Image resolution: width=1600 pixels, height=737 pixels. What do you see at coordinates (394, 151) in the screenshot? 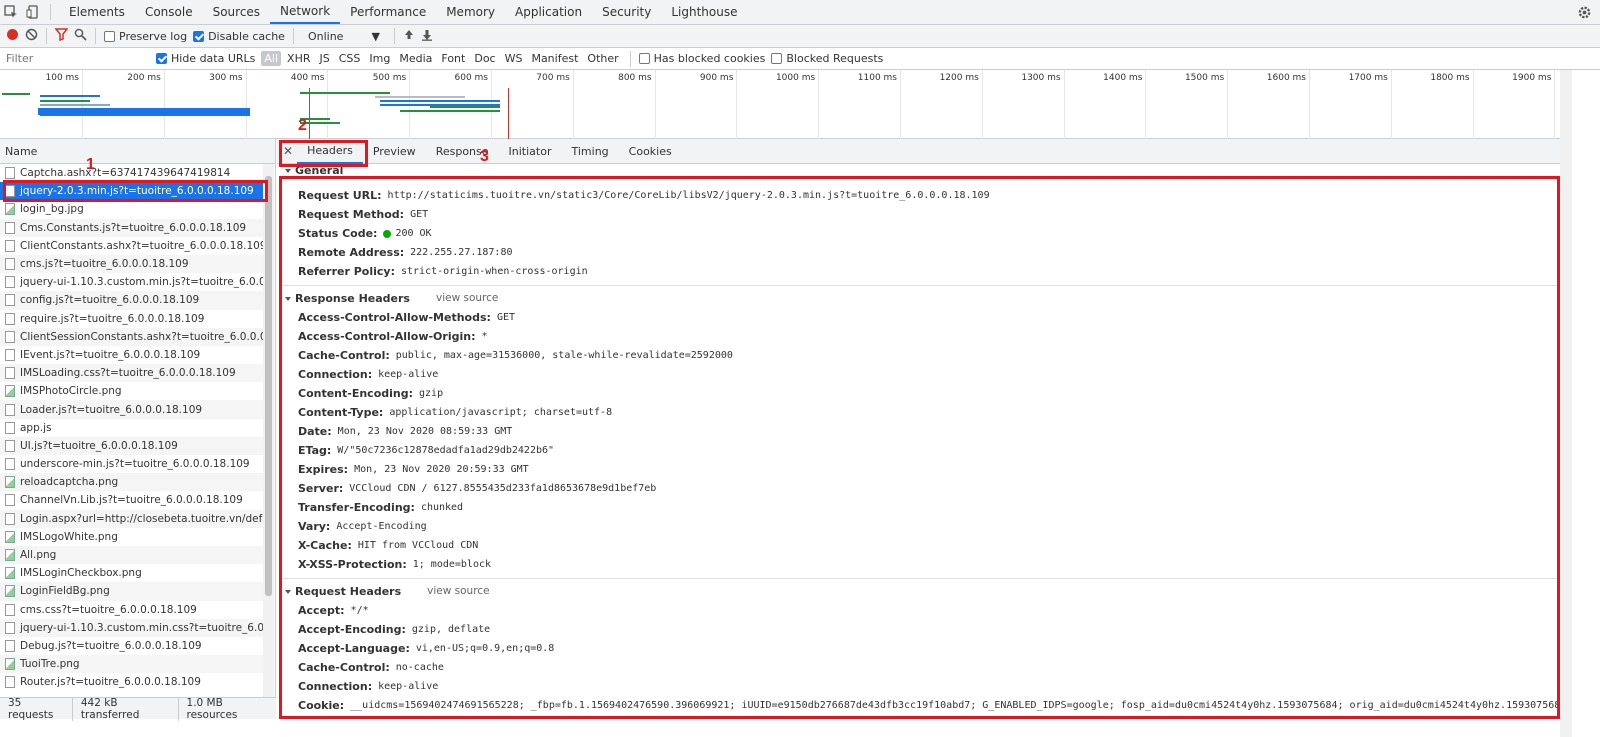
I see `detail-tab-preview: Preview` at bounding box center [394, 151].